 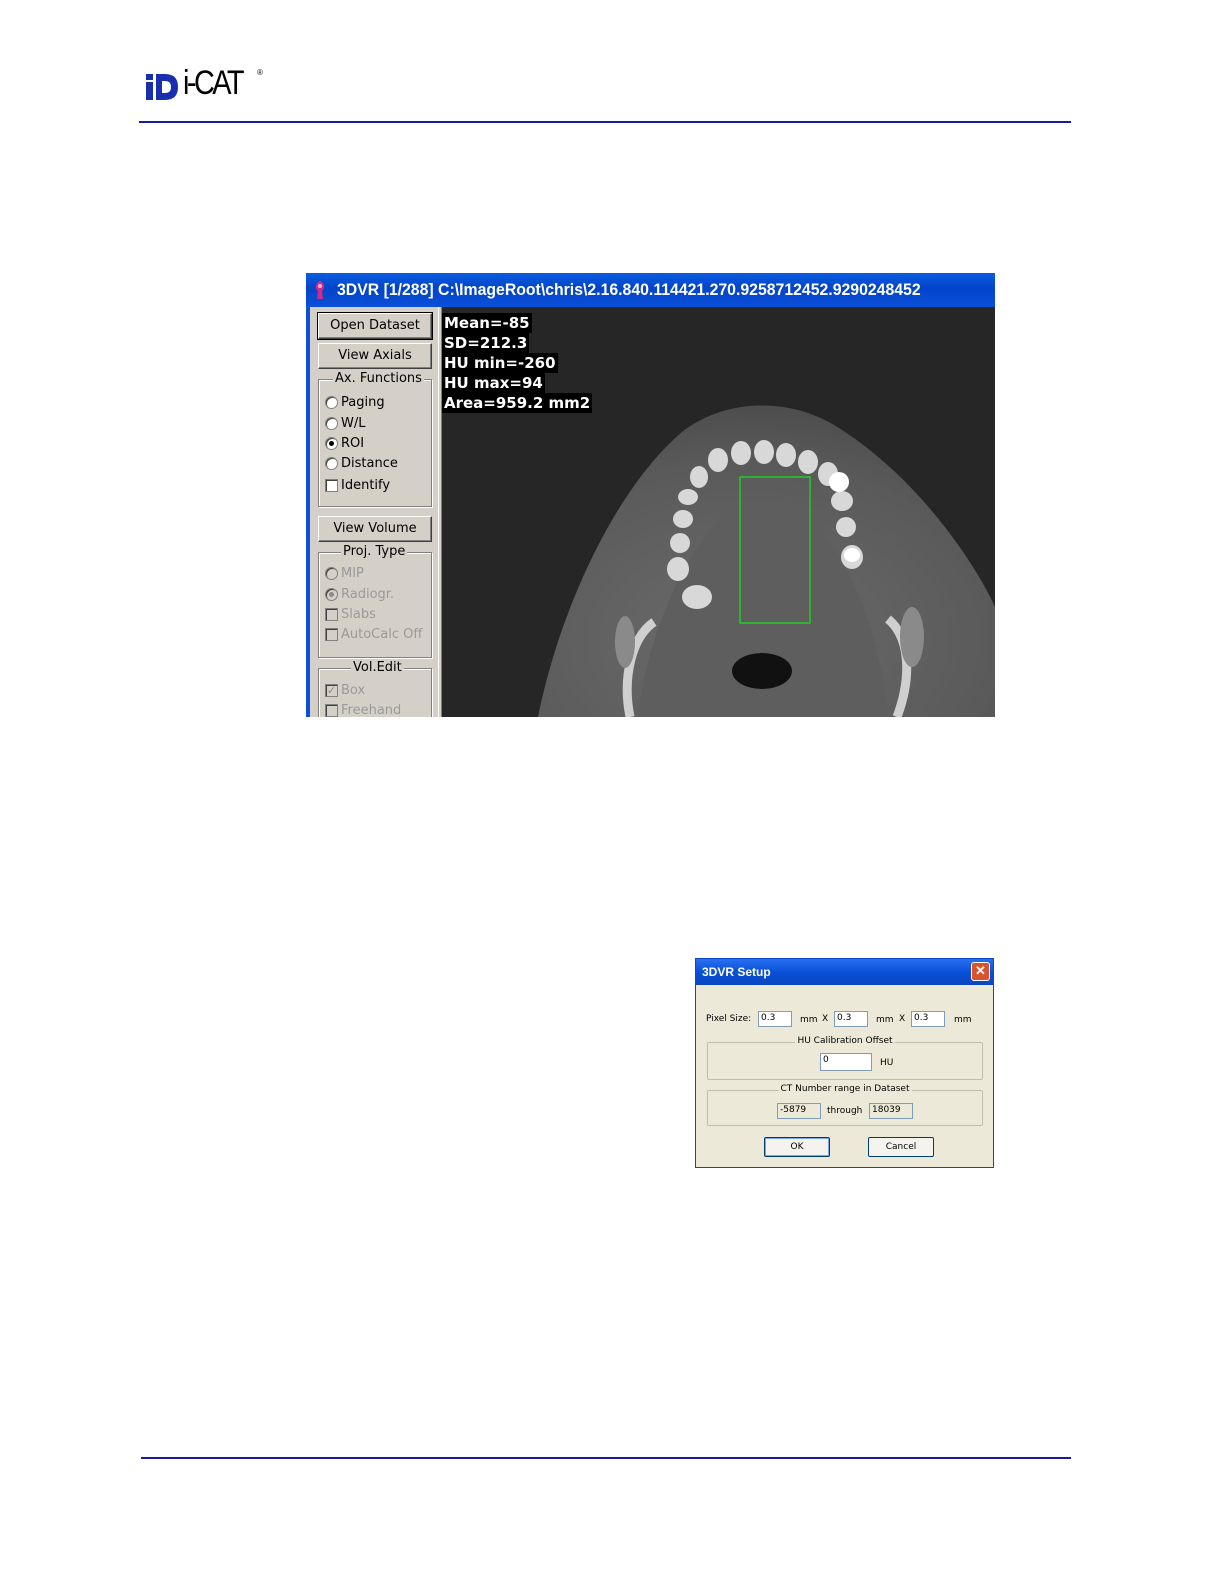 What do you see at coordinates (369, 463) in the screenshot?
I see `distance-label: Distance` at bounding box center [369, 463].